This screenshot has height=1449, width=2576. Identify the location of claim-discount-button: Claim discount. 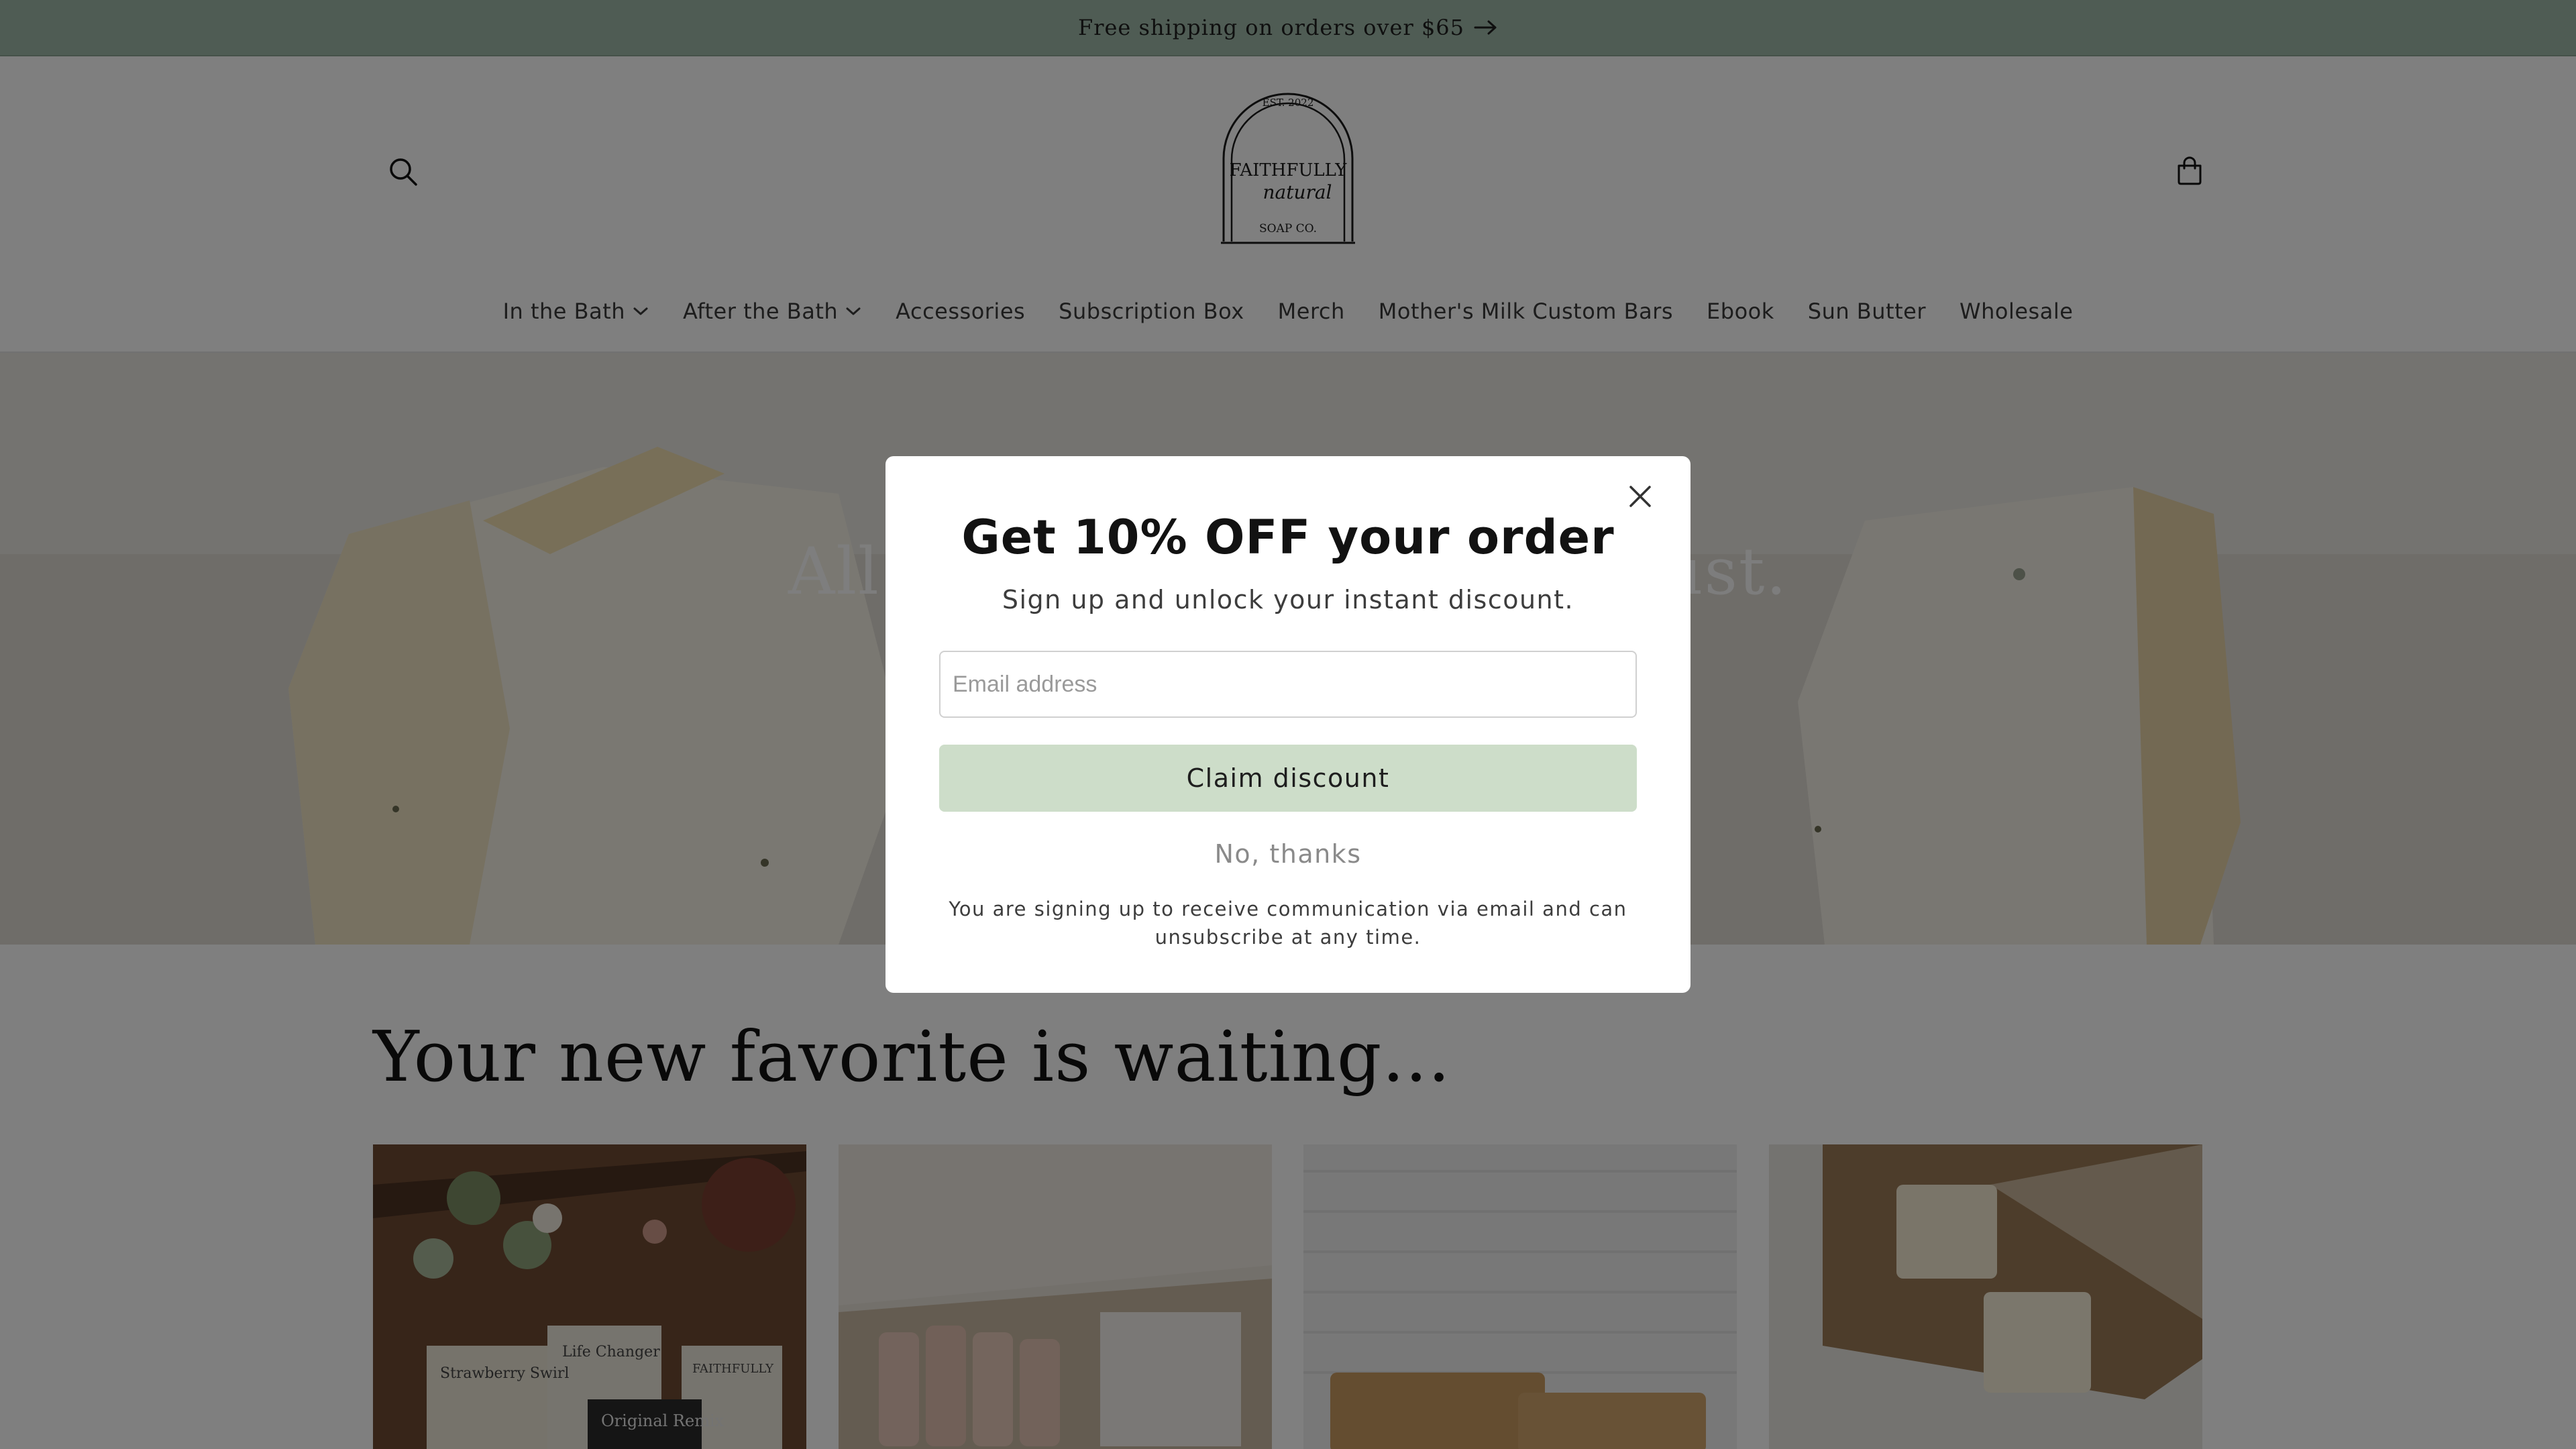
(1288, 778).